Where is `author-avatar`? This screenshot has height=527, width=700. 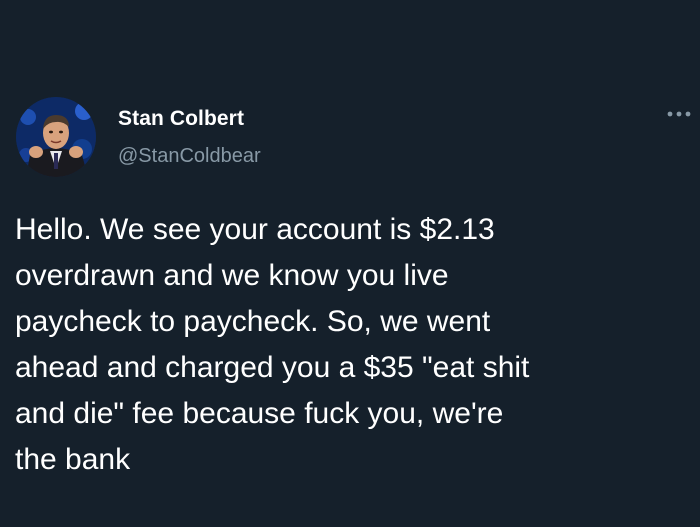 author-avatar is located at coordinates (56, 137).